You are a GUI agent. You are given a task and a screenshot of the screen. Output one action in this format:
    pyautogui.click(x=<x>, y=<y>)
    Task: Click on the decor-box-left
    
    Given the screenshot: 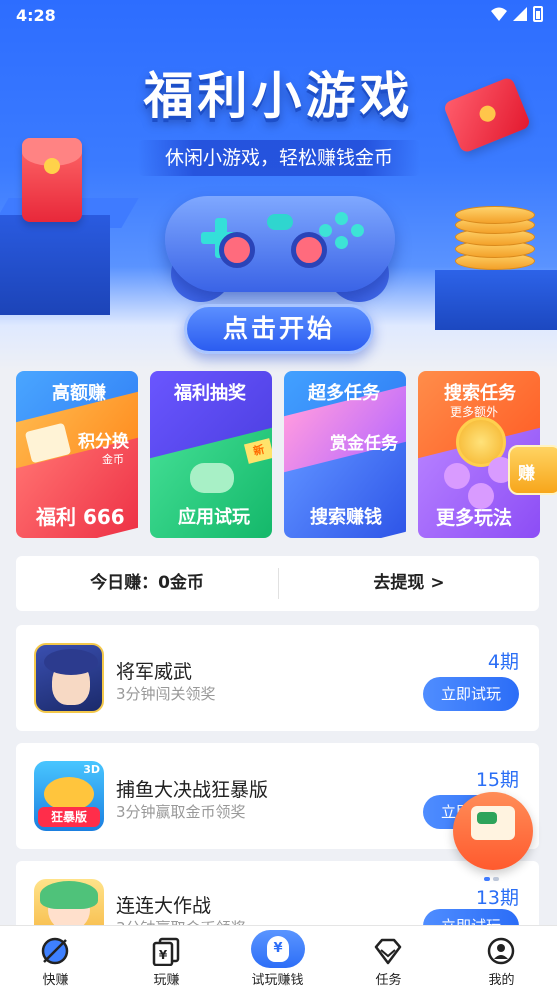 What is the action you would take?
    pyautogui.click(x=55, y=265)
    